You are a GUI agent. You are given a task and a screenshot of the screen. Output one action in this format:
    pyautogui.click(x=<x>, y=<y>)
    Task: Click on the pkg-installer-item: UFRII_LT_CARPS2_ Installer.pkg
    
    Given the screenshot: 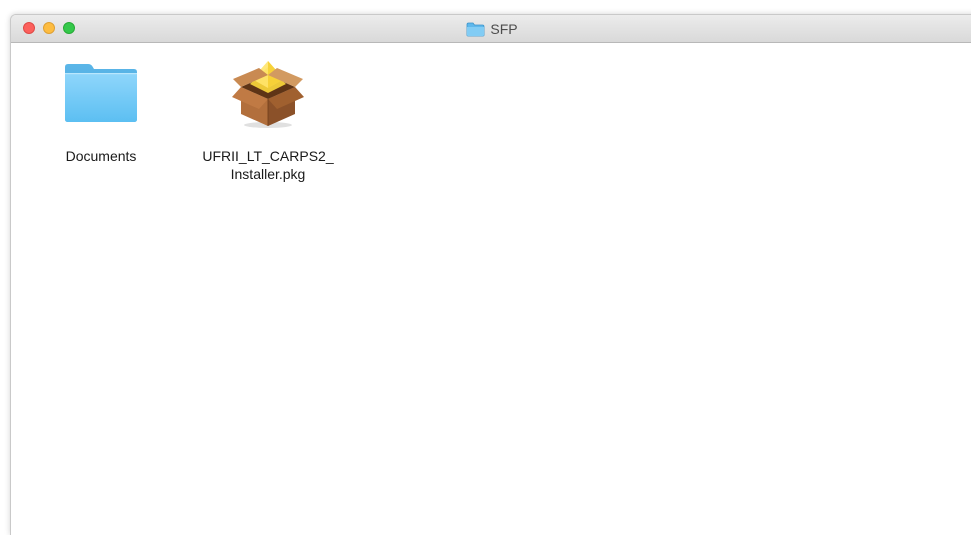 What is the action you would take?
    pyautogui.click(x=268, y=120)
    